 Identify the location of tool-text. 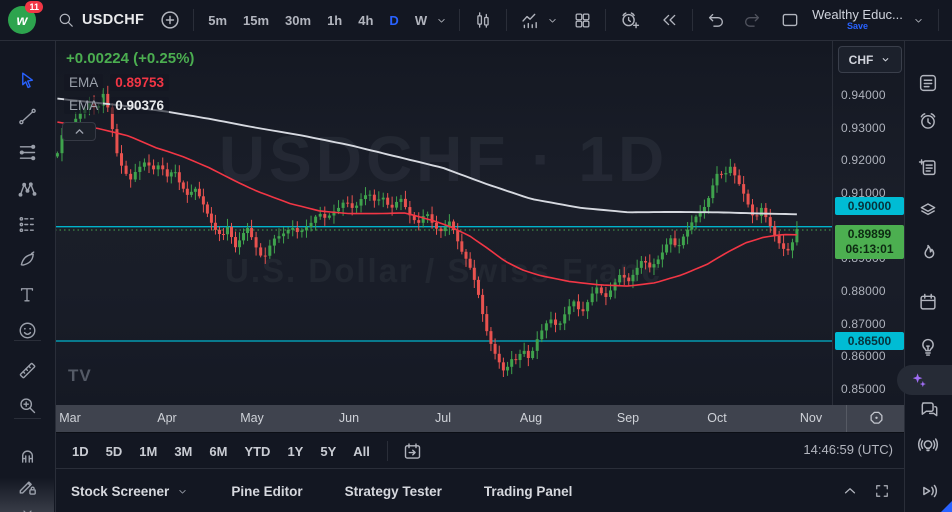
(27, 295).